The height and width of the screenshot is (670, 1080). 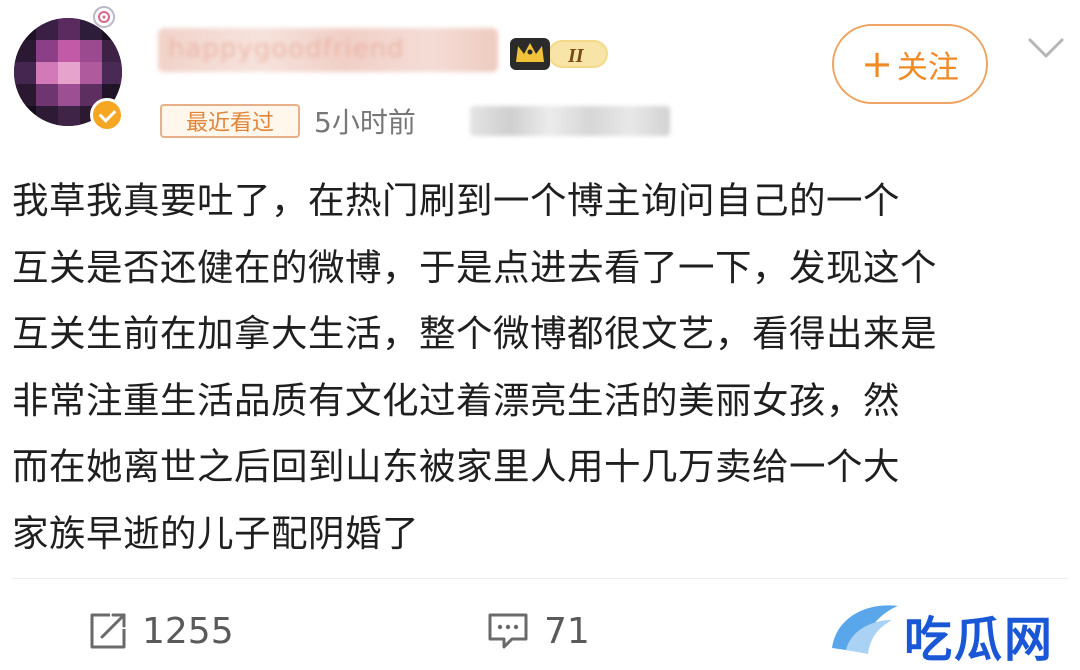 I want to click on post-line: 互关生前在加拿大生活，整个微博都很文艺，看得出来是, so click(x=474, y=333).